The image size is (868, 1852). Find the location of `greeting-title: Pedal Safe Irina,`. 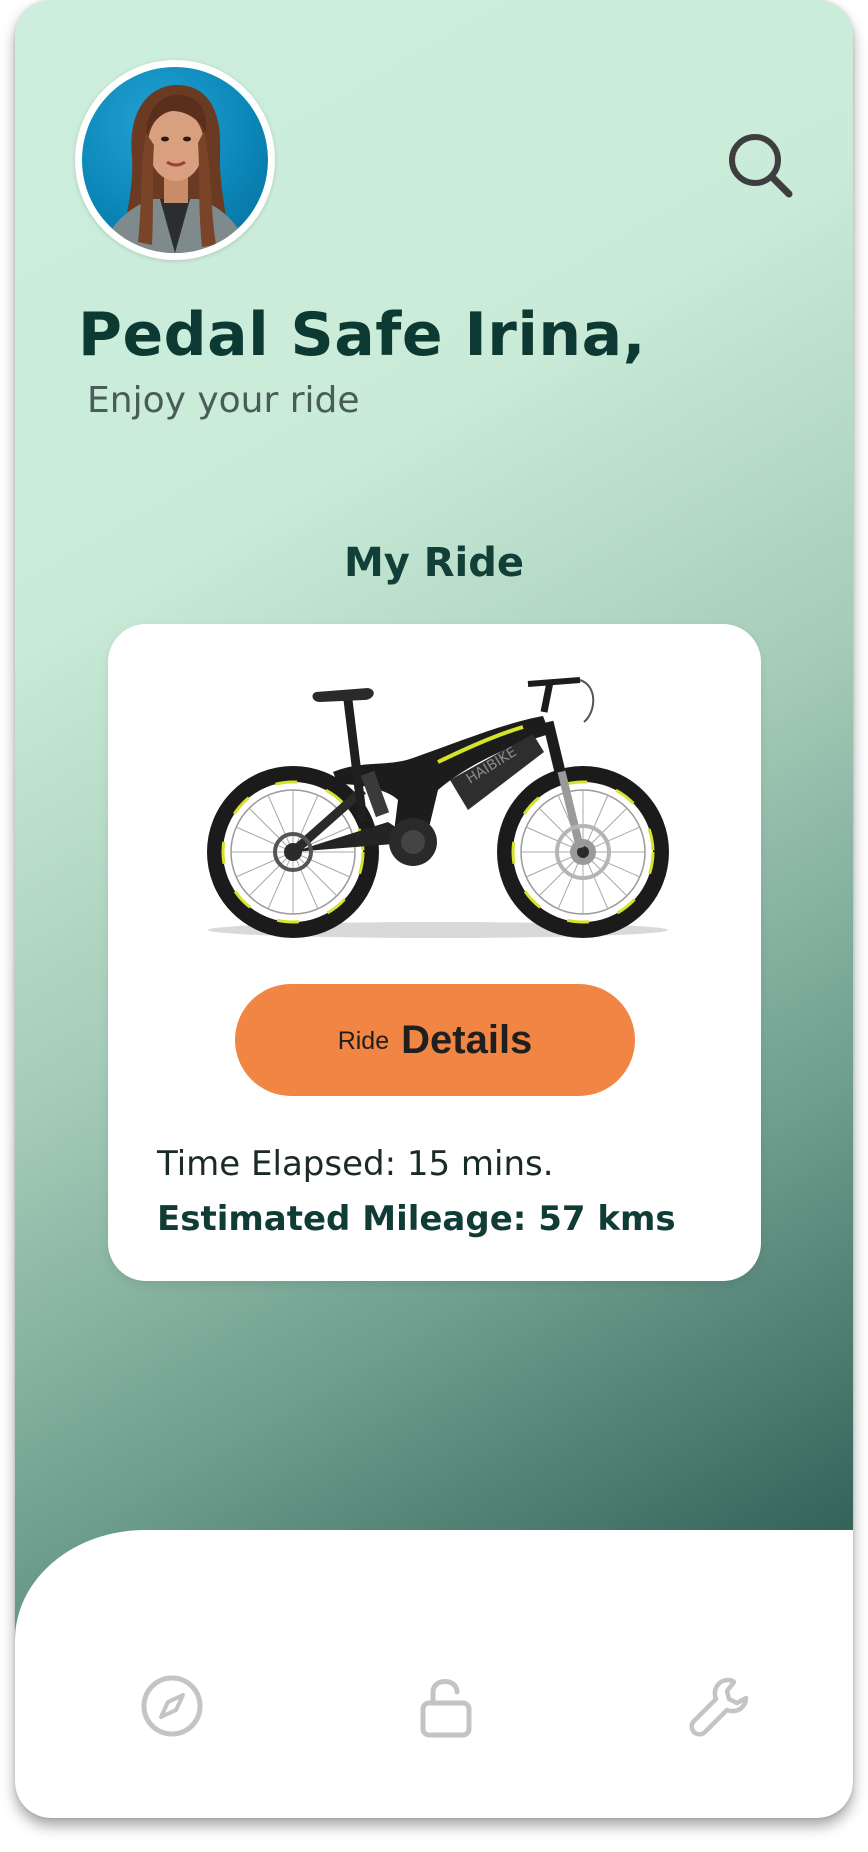

greeting-title: Pedal Safe Irina, is located at coordinates (362, 335).